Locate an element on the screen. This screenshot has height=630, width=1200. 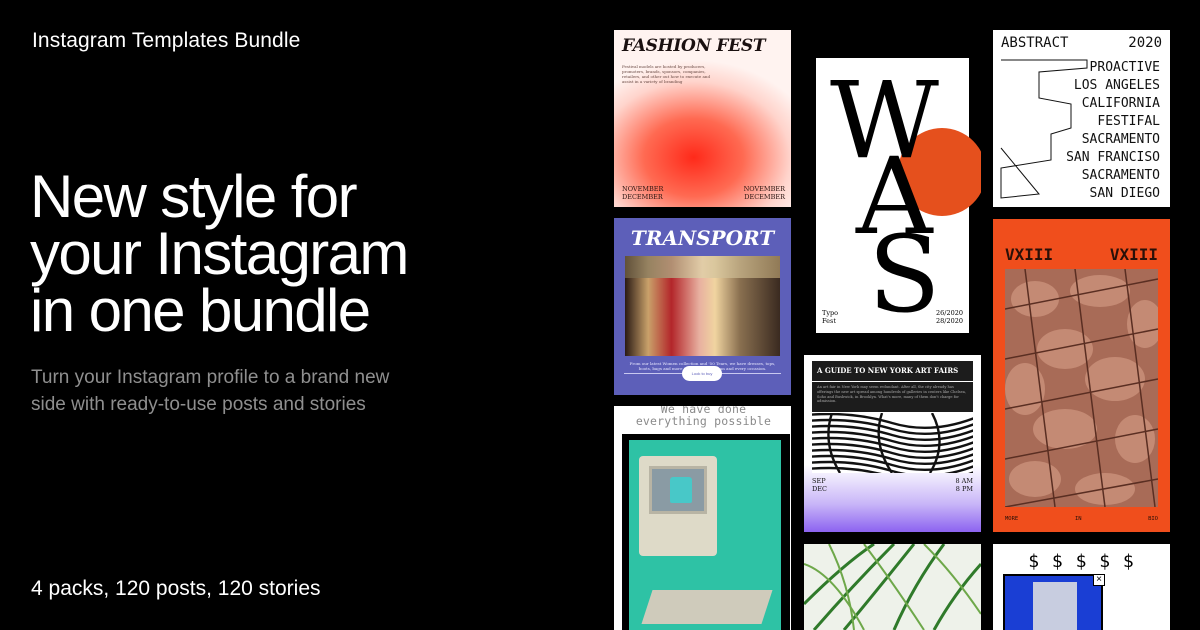
abstract-item: CALIFORNIA is located at coordinates (1120, 103).